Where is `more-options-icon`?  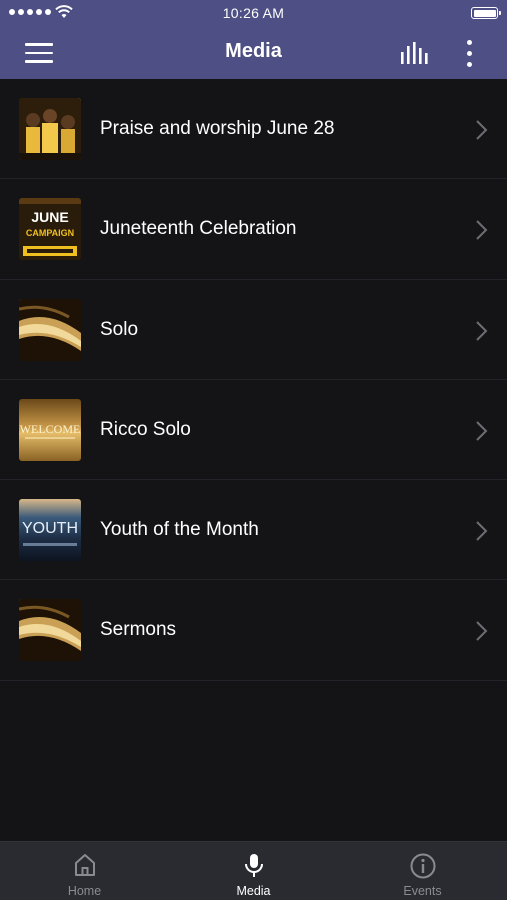
more-options-icon is located at coordinates (469, 53).